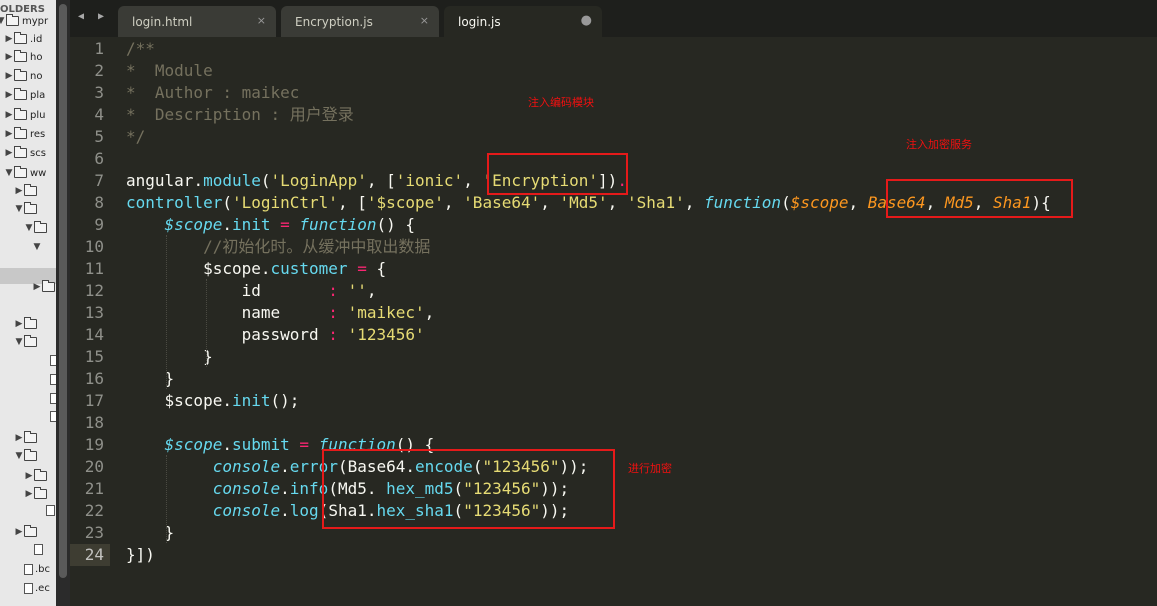 This screenshot has width=1157, height=606. I want to click on code-line: $scope.init = function() {, so click(270, 225).